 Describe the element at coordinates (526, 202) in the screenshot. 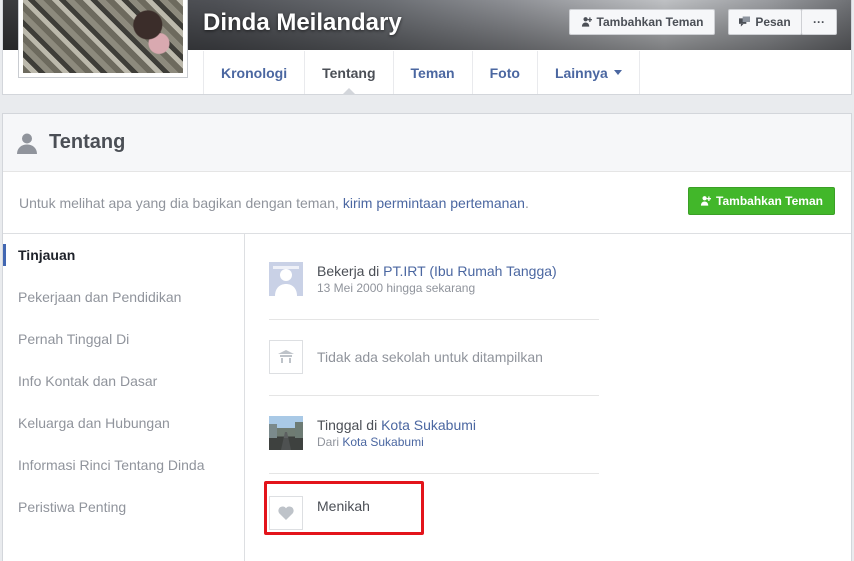

I see `notice-end: .` at that location.